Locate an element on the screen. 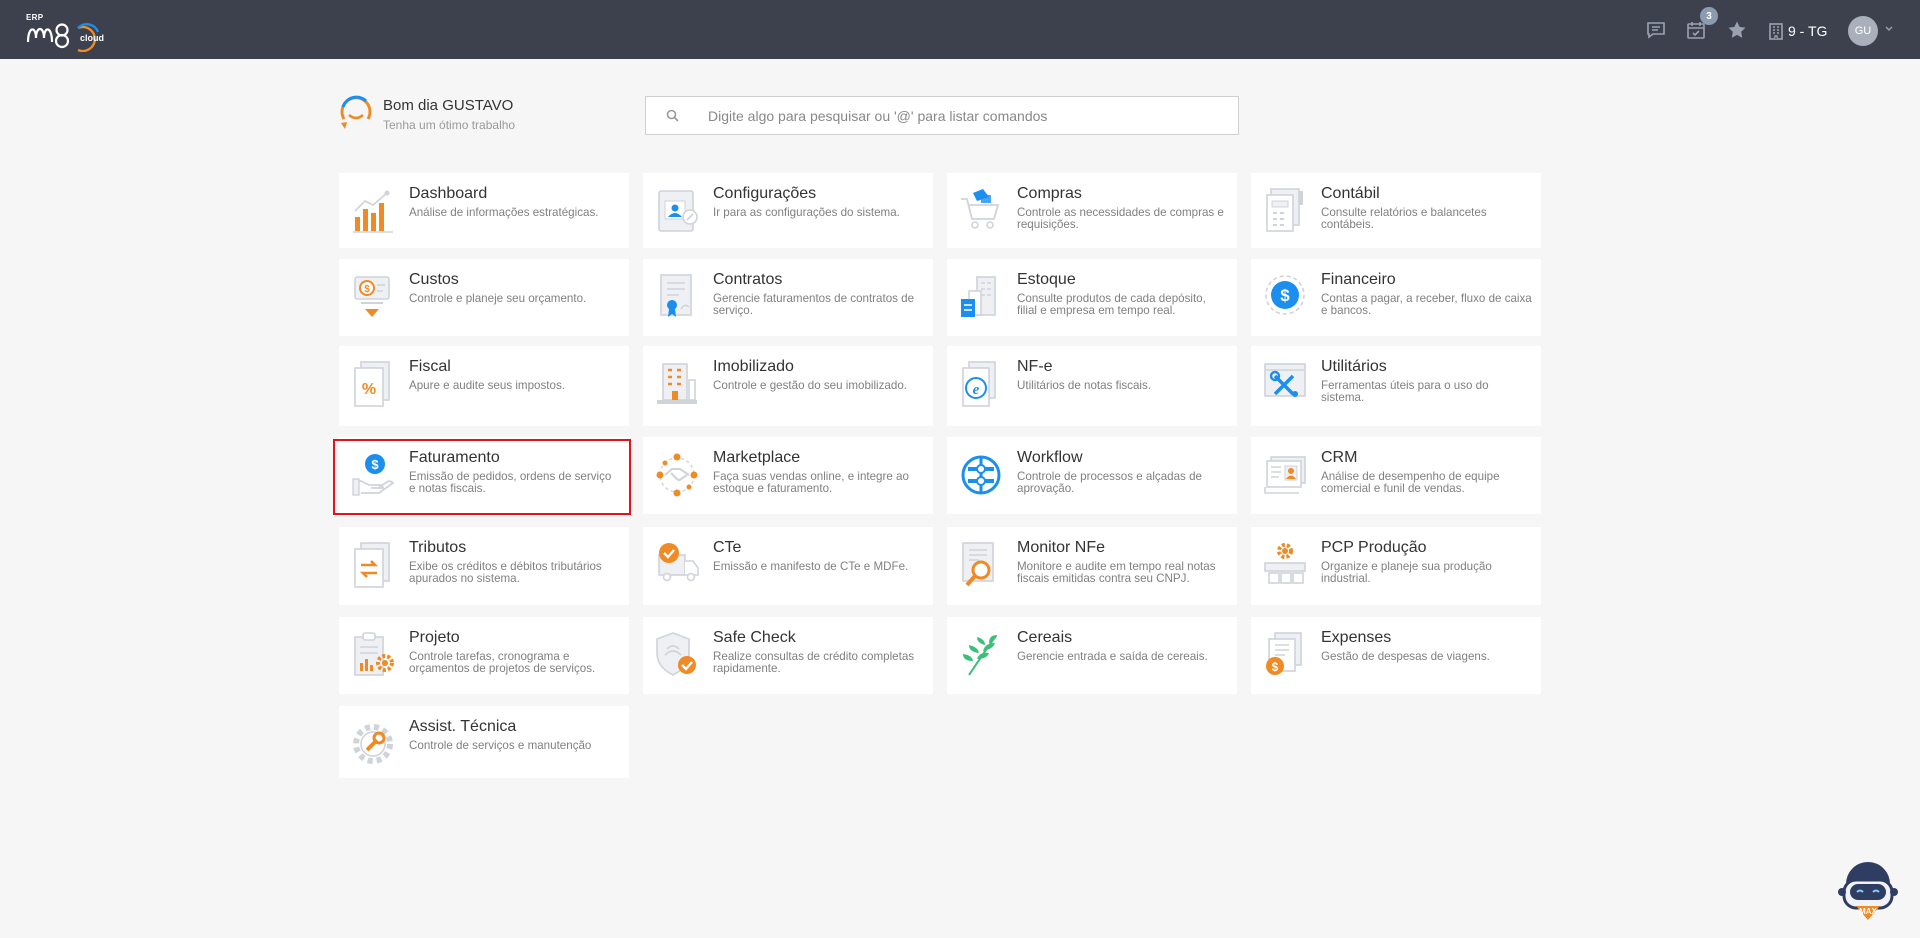 This screenshot has height=938, width=1920. notifications-badge: 3 is located at coordinates (1709, 16).